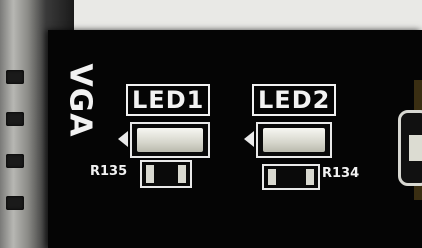  I want to click on r134-label: R134, so click(341, 173).